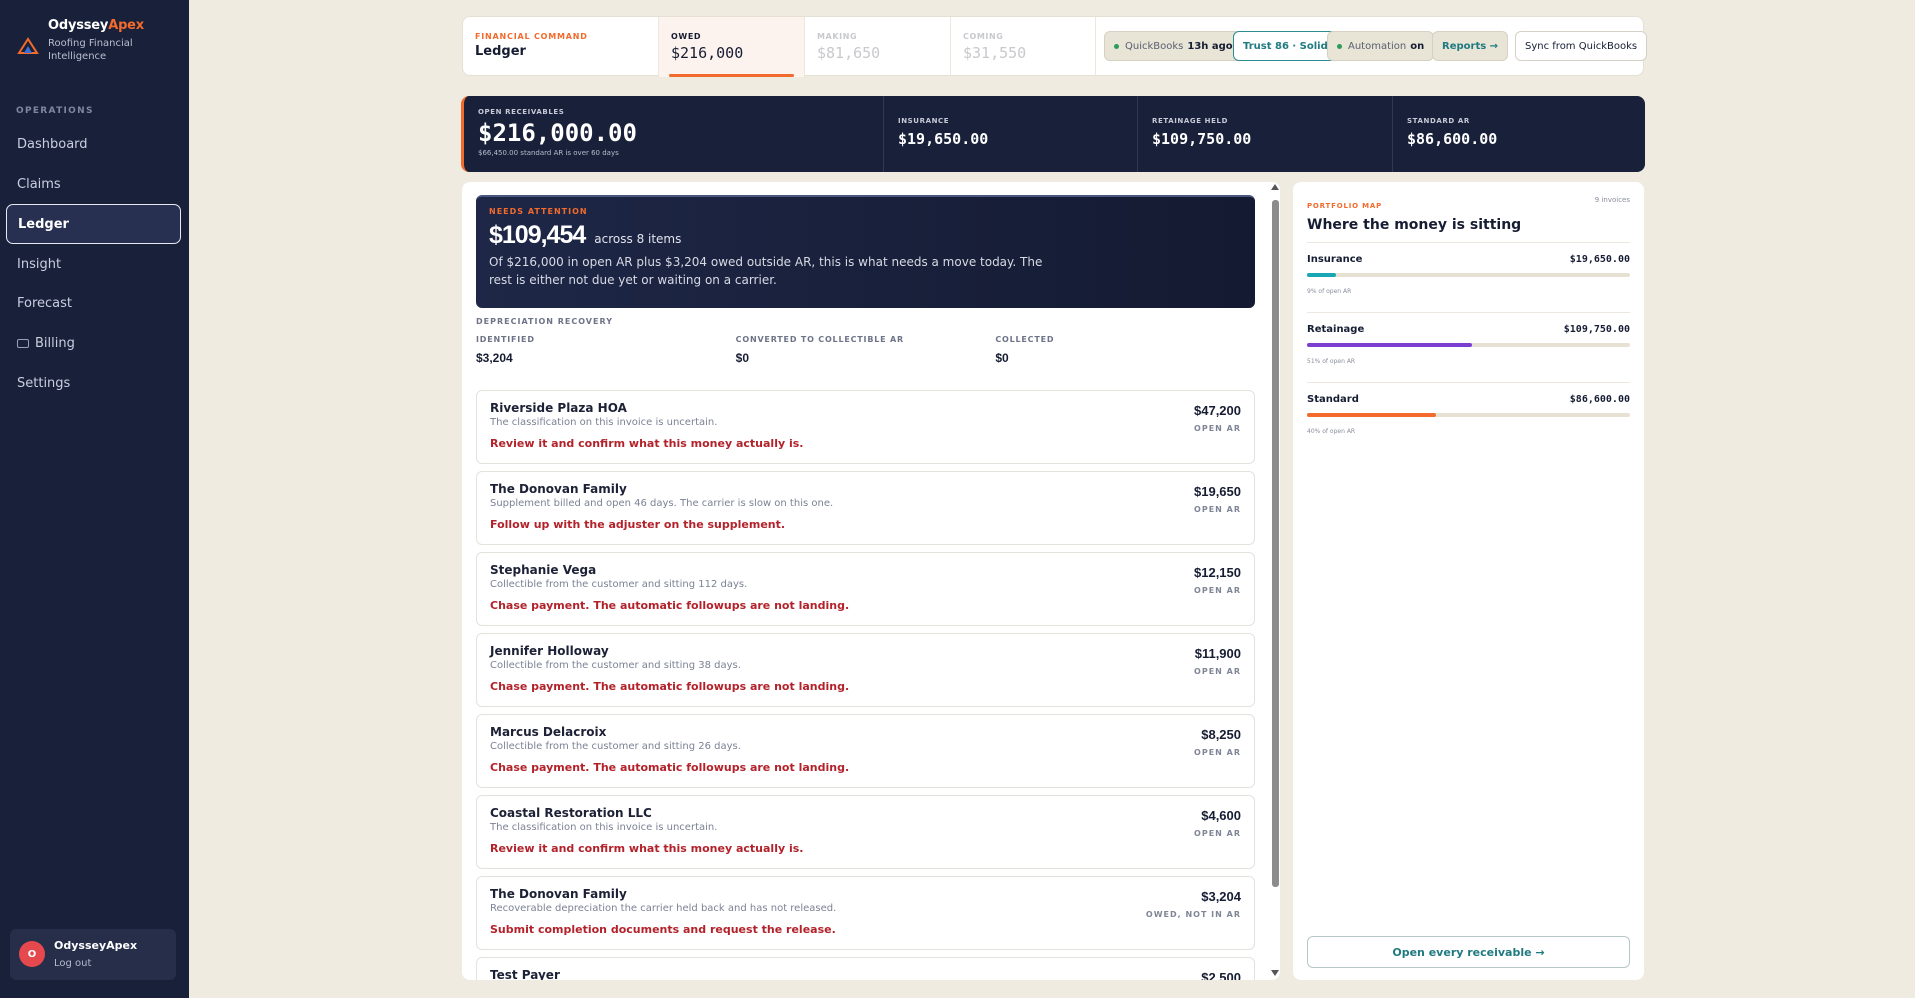 This screenshot has height=998, width=1915. What do you see at coordinates (1599, 259) in the screenshot?
I see `portfolio-row-value: $19,650.00` at bounding box center [1599, 259].